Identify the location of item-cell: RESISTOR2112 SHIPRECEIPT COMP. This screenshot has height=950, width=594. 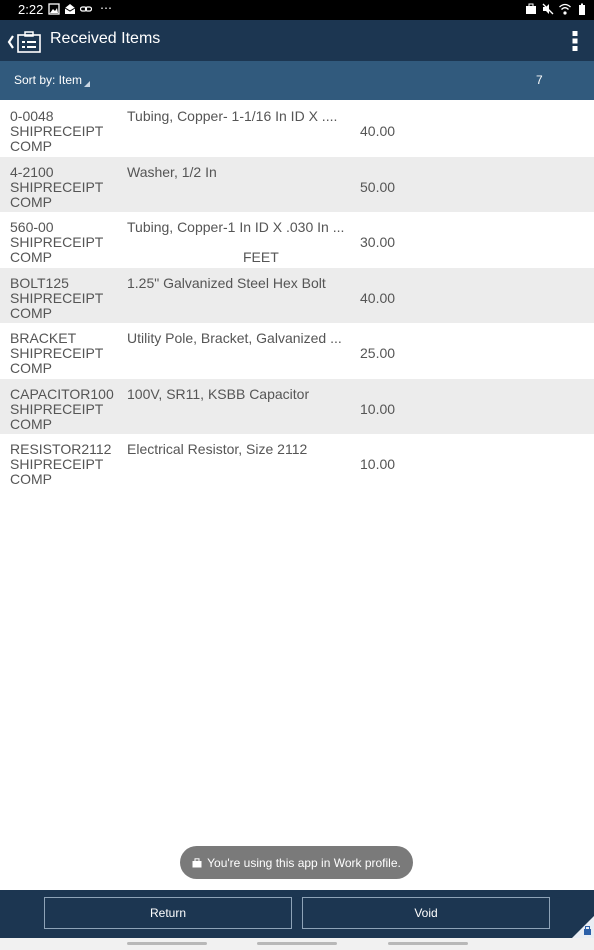
(66, 464).